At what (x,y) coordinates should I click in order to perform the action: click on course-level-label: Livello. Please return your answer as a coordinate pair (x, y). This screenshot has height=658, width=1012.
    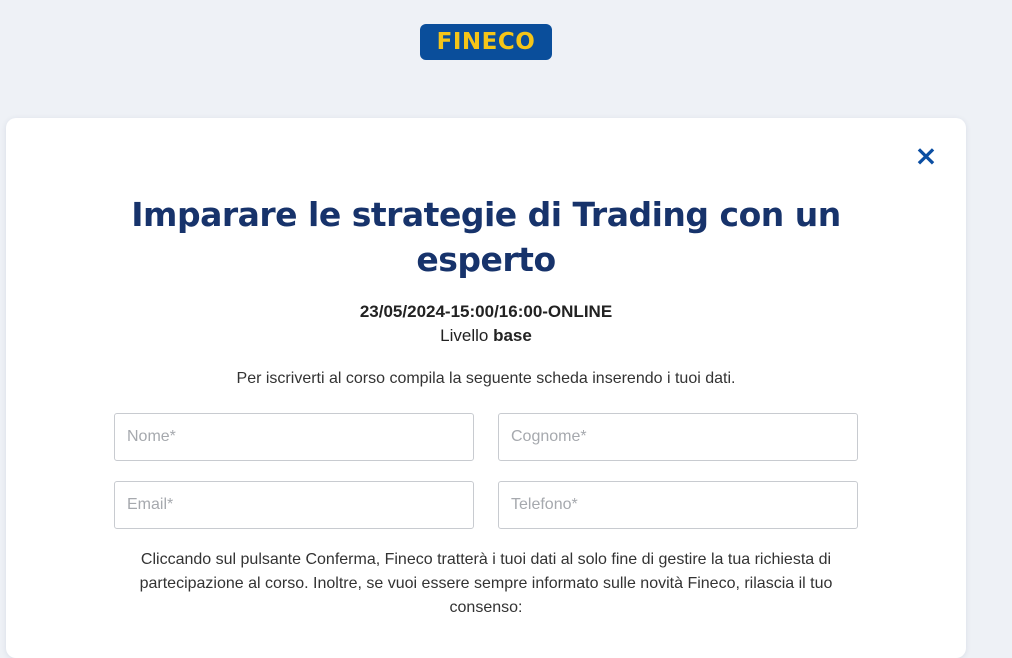
    Looking at the image, I should click on (464, 335).